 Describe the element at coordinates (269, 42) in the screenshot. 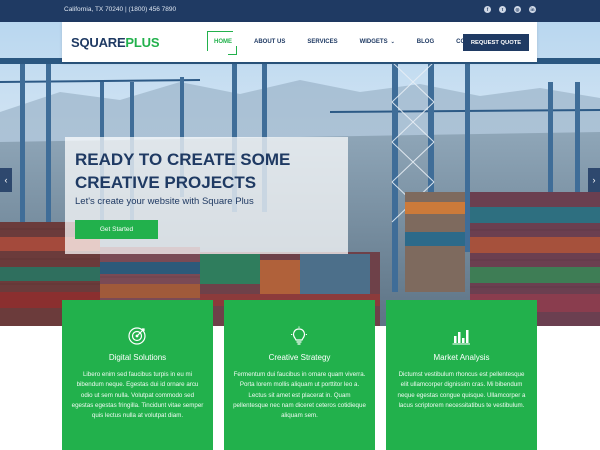

I see `nav-item-about-us: ABOUT US` at that location.